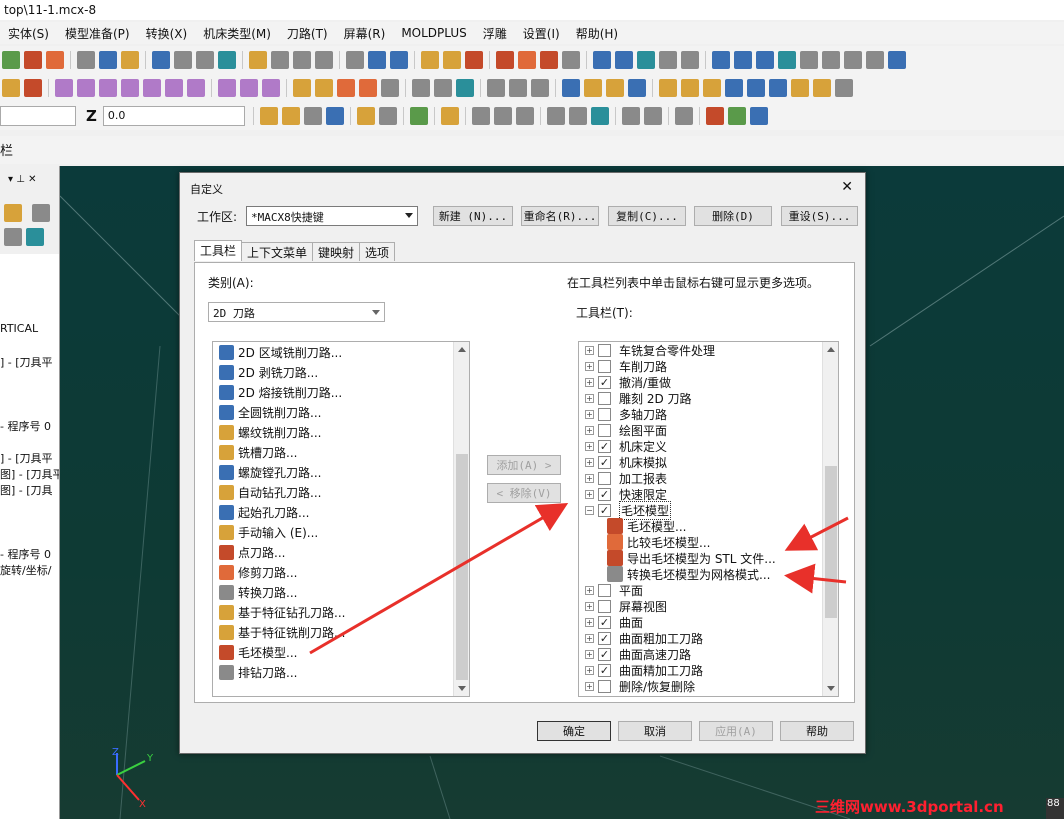 The width and height of the screenshot is (1064, 819). Describe the element at coordinates (831, 60) in the screenshot. I see `erase-icon` at that location.